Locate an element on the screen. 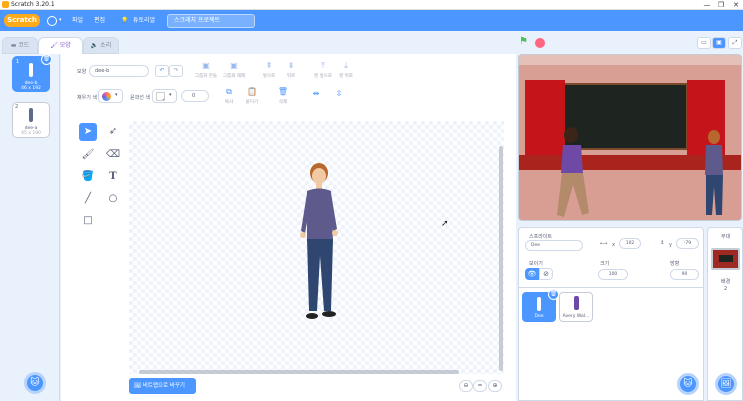 The height and width of the screenshot is (401, 743). stage-sprite-dee is located at coordinates (714, 172).